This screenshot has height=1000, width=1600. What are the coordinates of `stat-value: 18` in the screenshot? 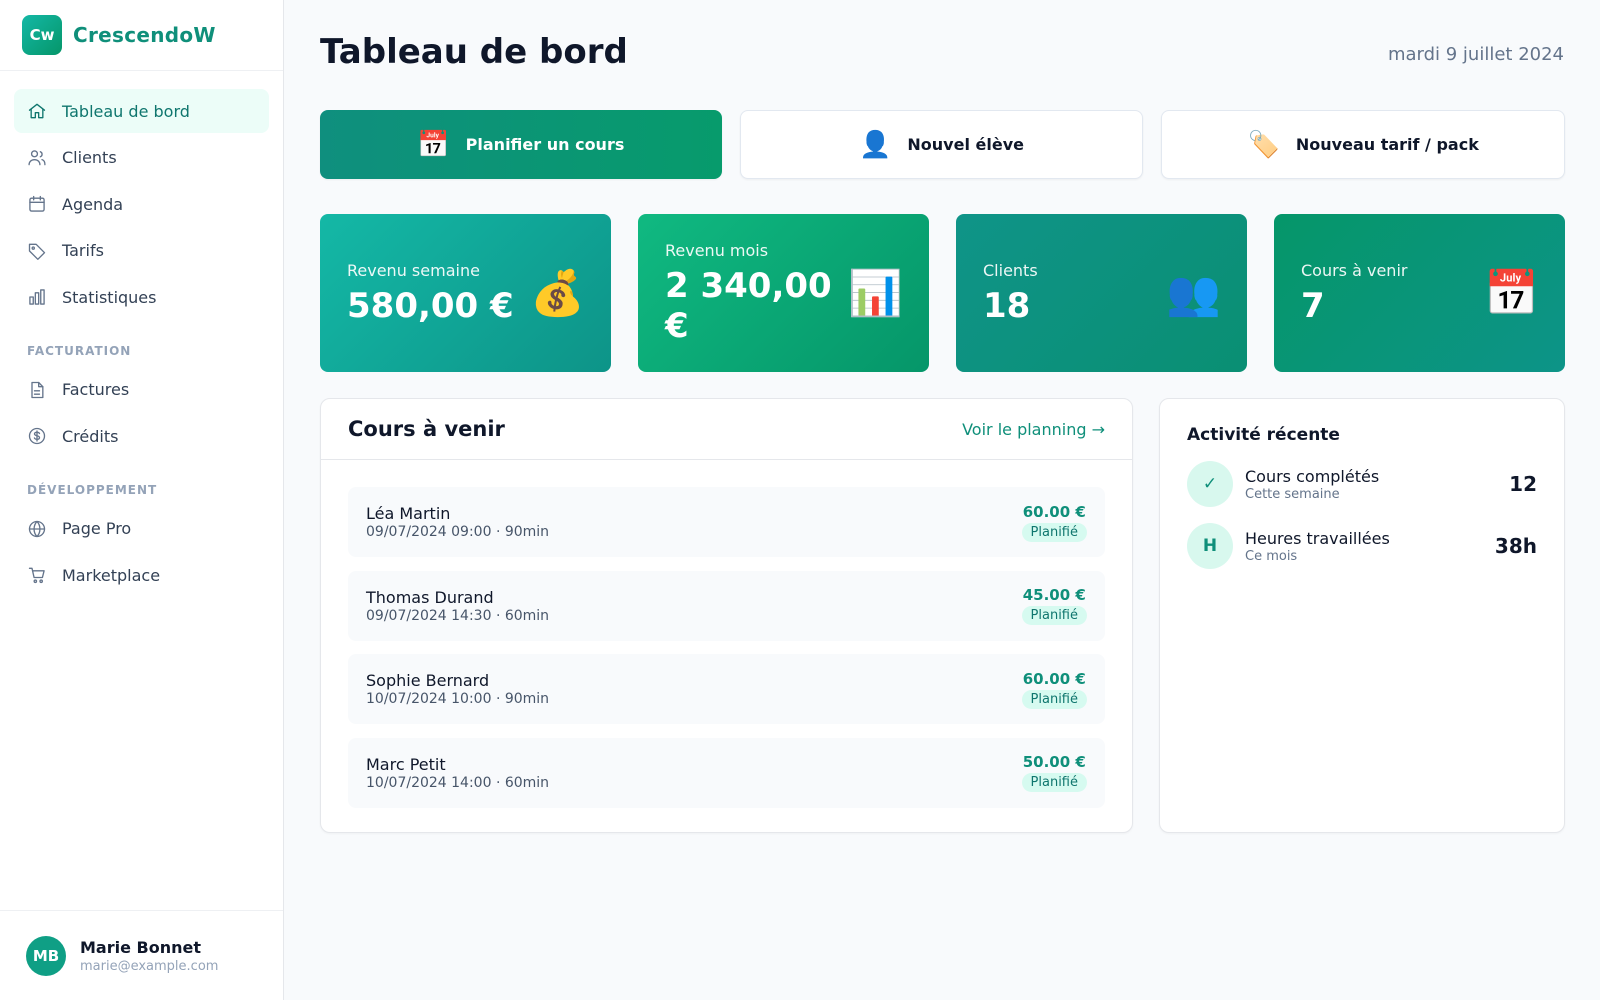 It's located at (1007, 305).